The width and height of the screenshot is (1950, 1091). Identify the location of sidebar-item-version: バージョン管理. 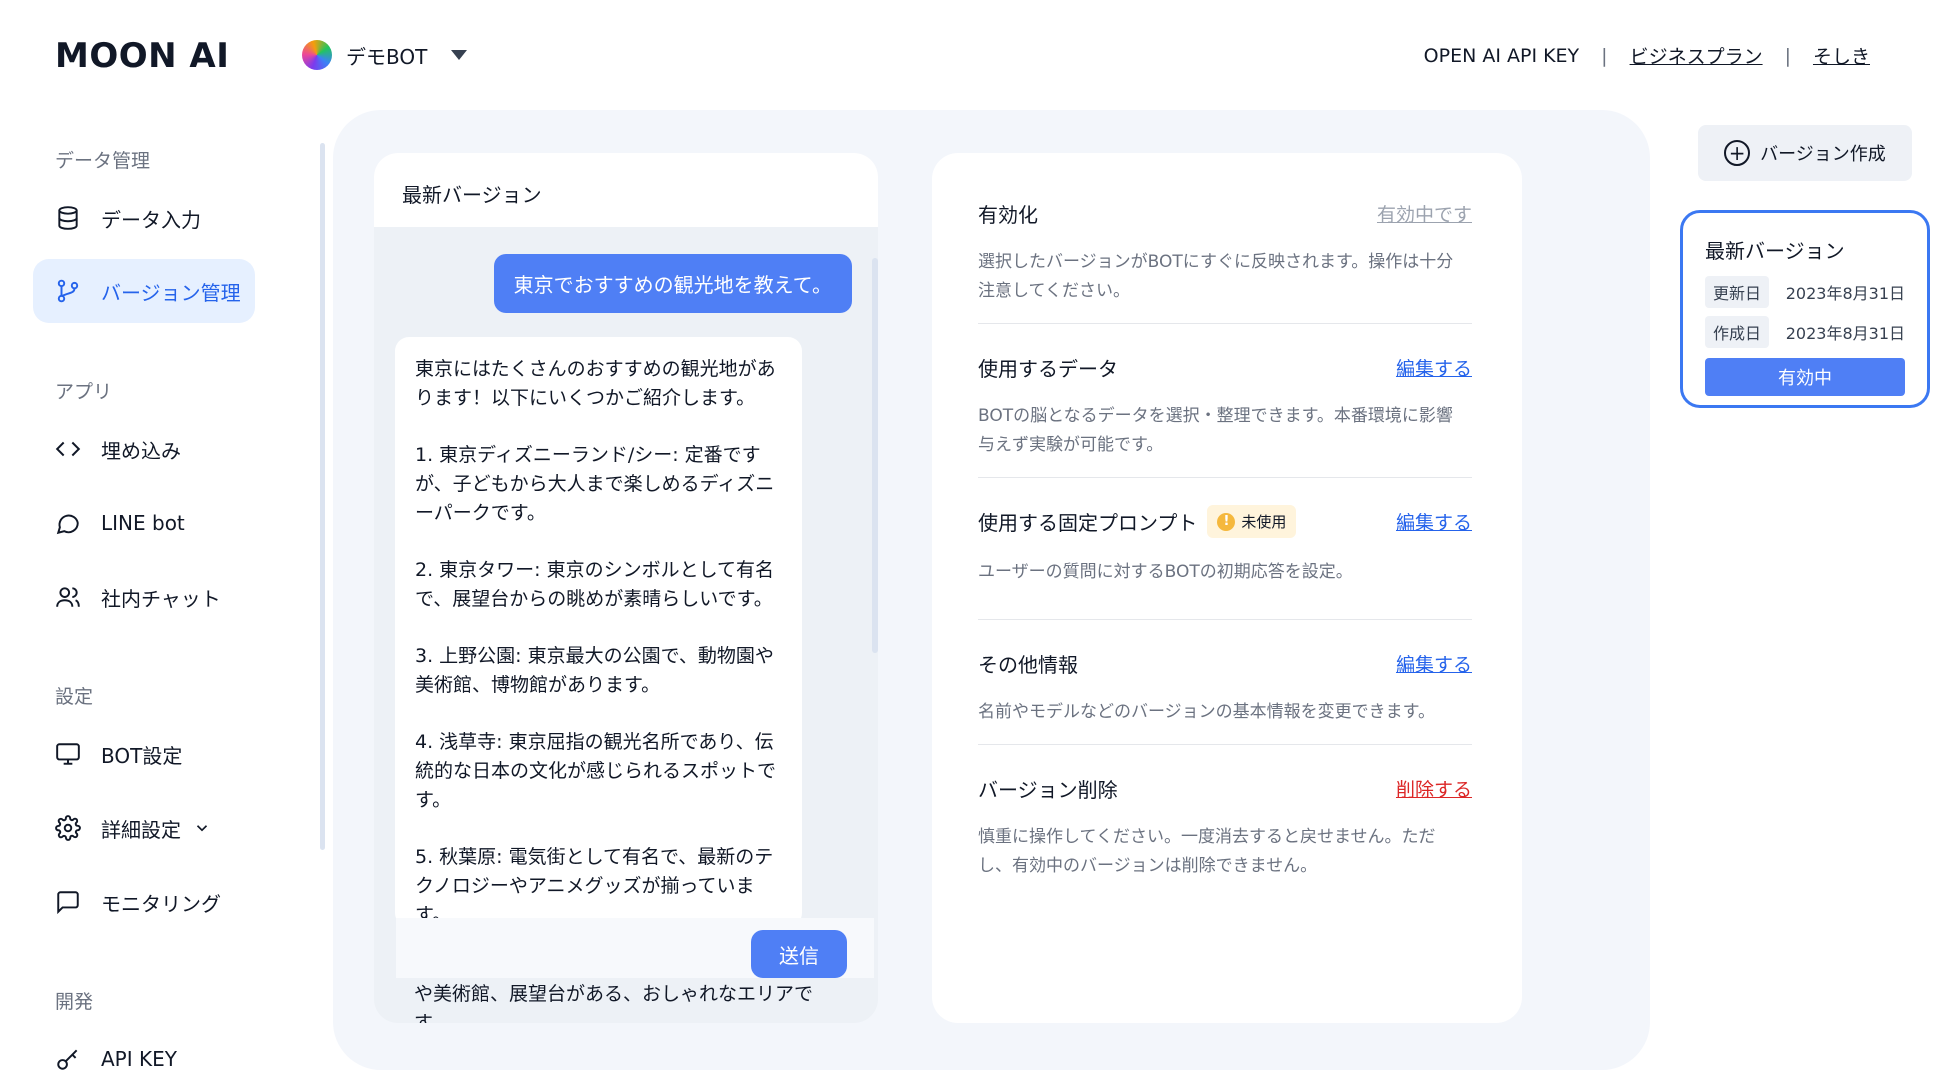
(144, 291).